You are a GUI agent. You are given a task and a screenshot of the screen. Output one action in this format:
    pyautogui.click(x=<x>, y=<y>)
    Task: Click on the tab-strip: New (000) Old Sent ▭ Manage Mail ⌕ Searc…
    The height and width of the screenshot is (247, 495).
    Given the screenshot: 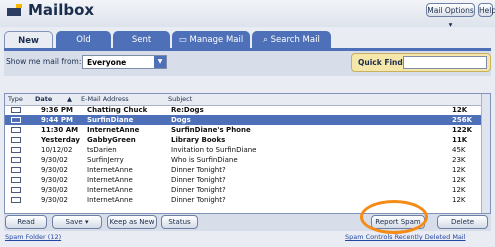 What is the action you would take?
    pyautogui.click(x=247, y=47)
    